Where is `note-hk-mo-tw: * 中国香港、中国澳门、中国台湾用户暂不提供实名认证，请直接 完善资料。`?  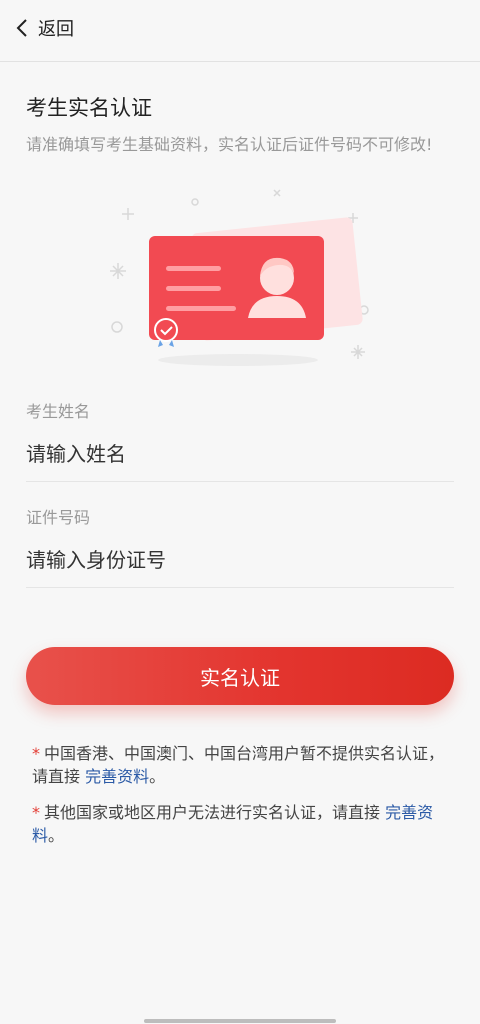 note-hk-mo-tw: * 中国香港、中国澳门、中国台湾用户暂不提供实名认证，请直接 完善资料。 is located at coordinates (238, 765).